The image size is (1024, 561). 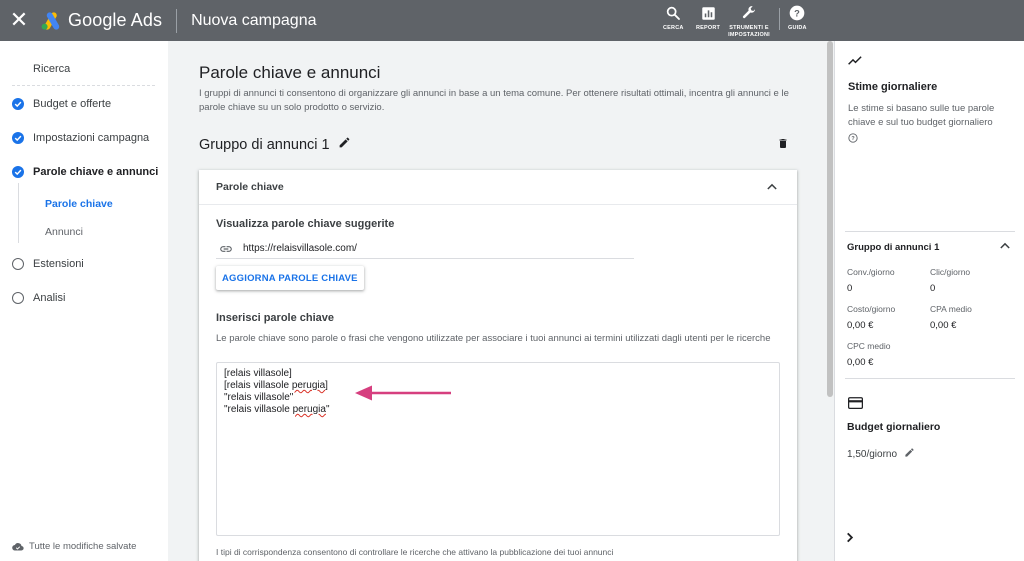 What do you see at coordinates (49, 298) in the screenshot?
I see `step-analisi-label: Analisi` at bounding box center [49, 298].